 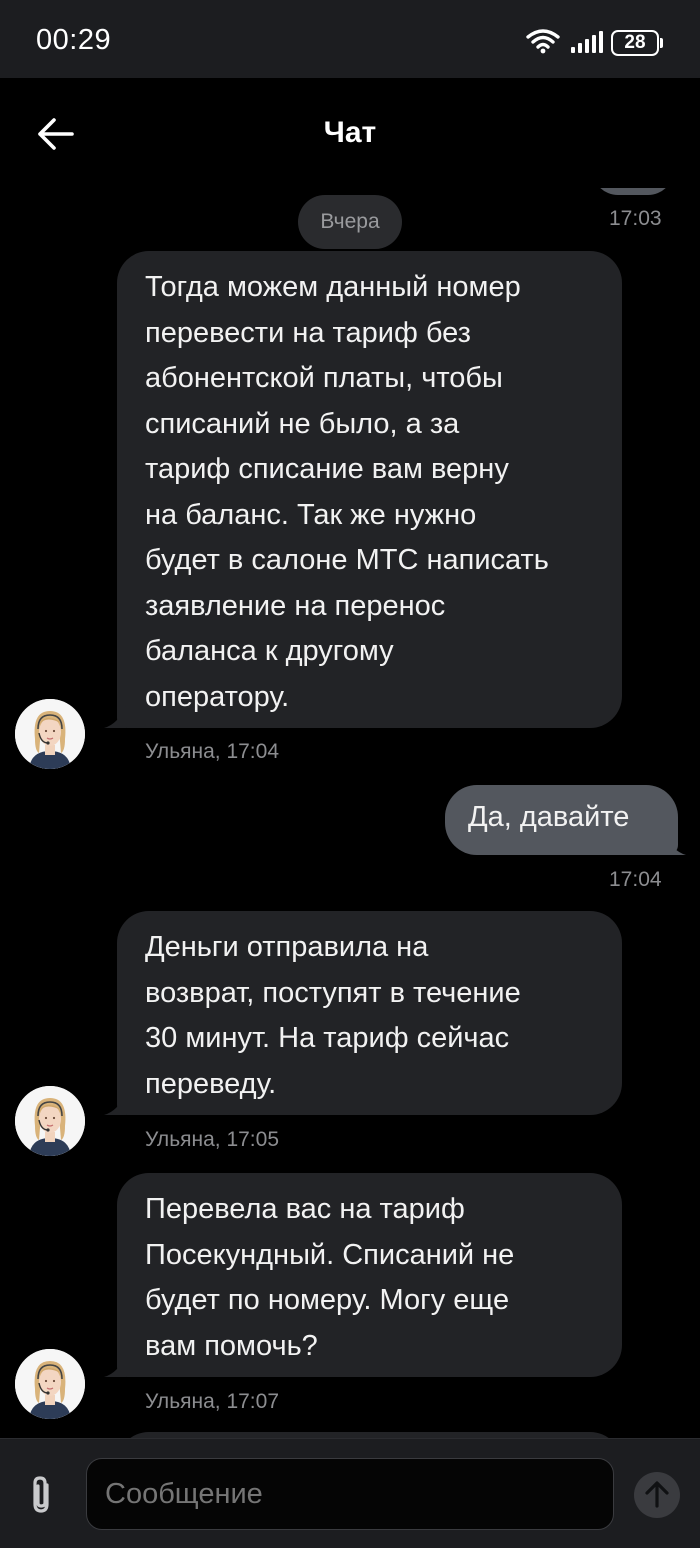 What do you see at coordinates (661, 43) in the screenshot?
I see `battery-tip` at bounding box center [661, 43].